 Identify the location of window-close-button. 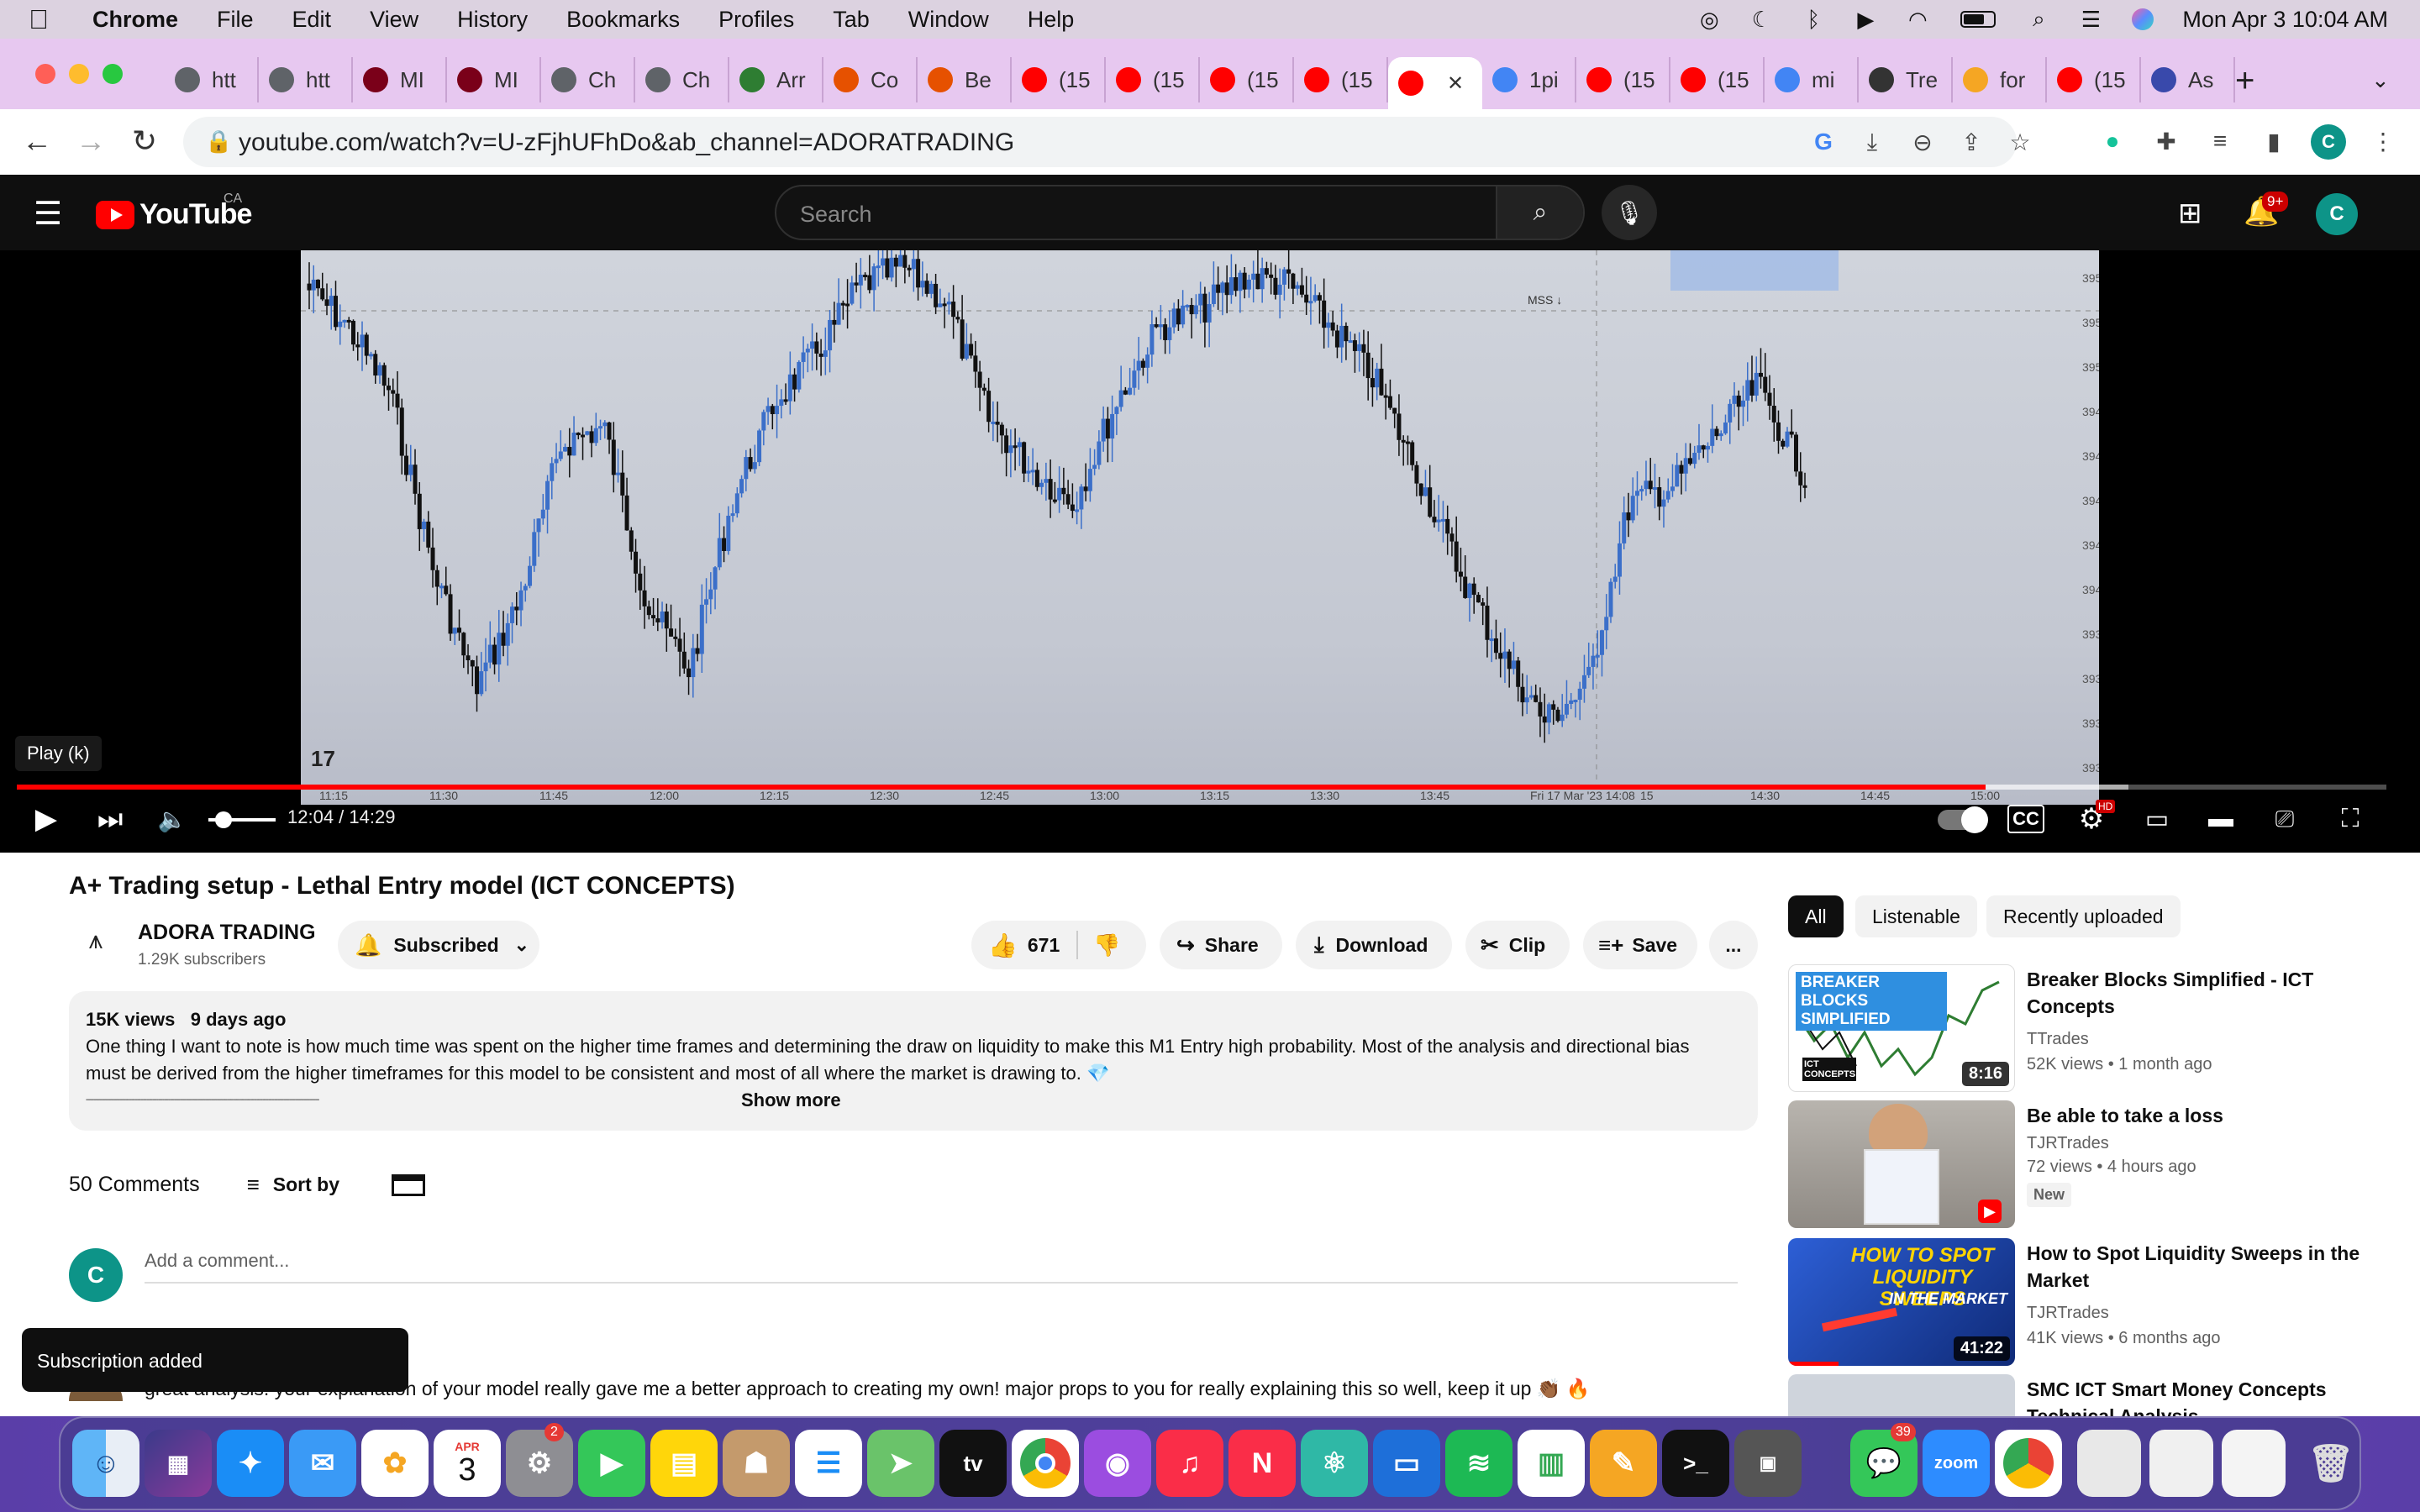
(45, 74).